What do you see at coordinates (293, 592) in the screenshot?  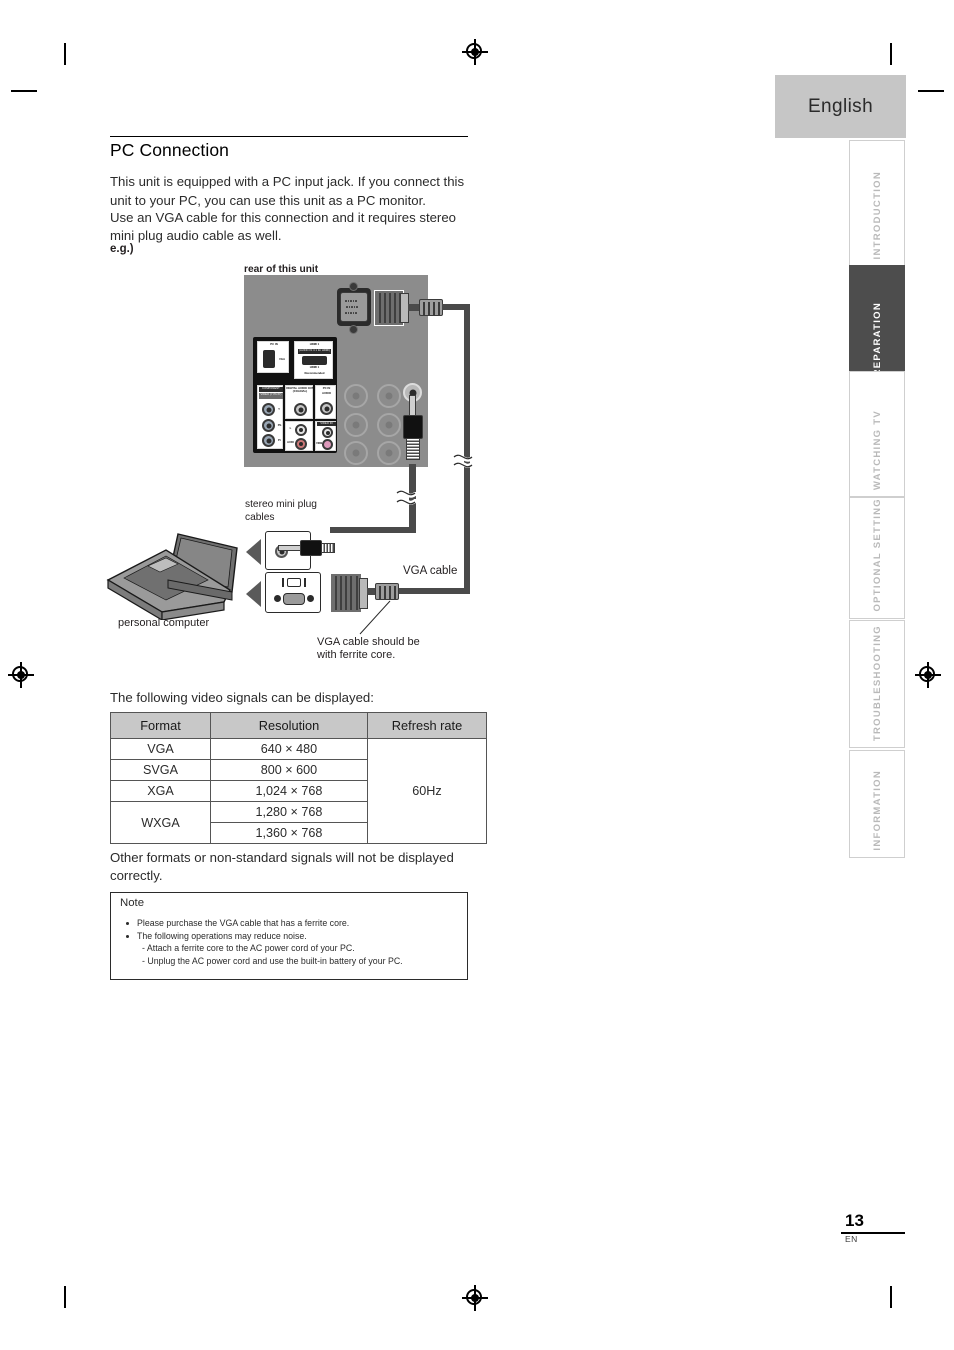 I see `callout-pc-vga-port` at bounding box center [293, 592].